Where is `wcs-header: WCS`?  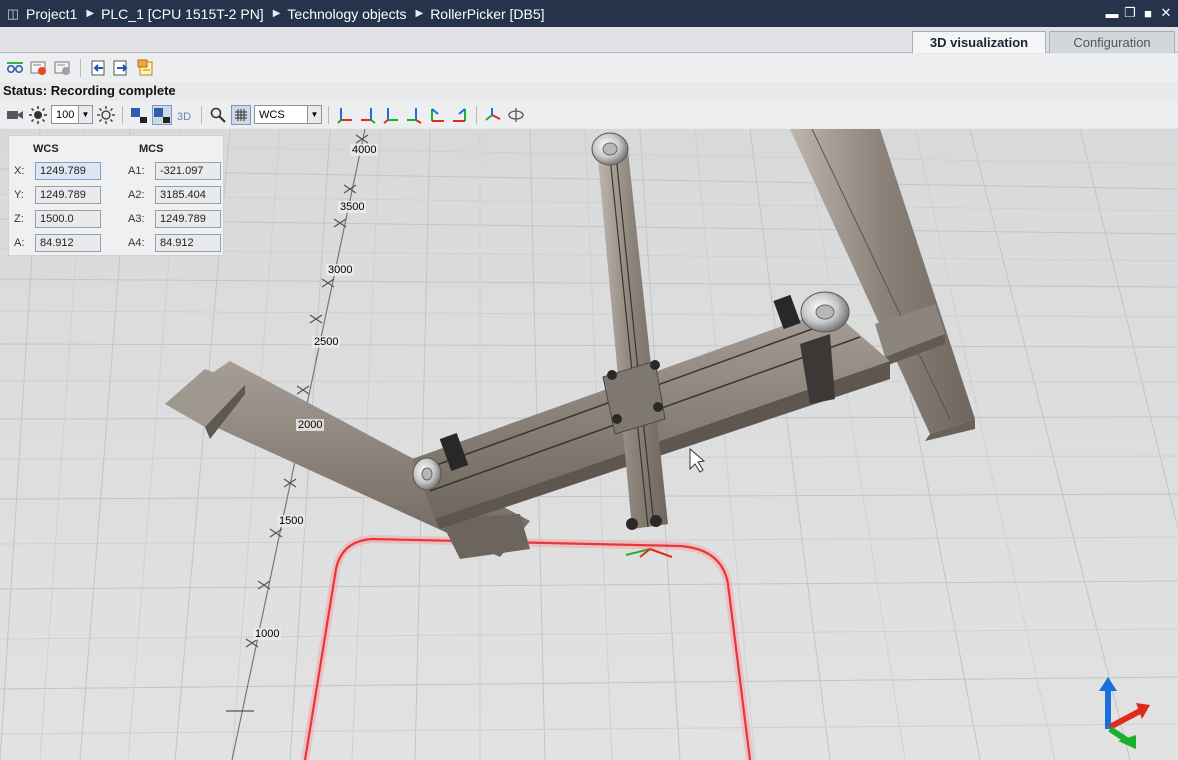 wcs-header: WCS is located at coordinates (46, 149).